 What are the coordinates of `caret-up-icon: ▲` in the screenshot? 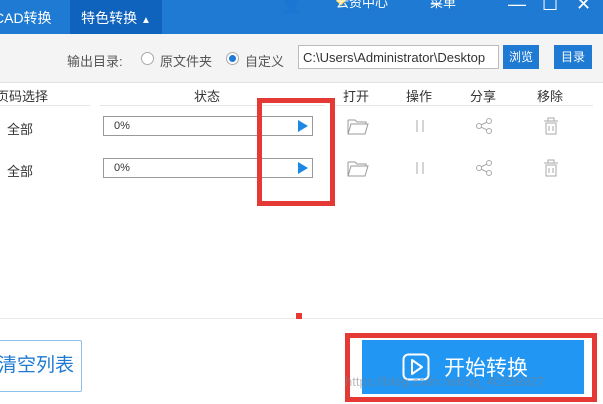 It's located at (145, 20).